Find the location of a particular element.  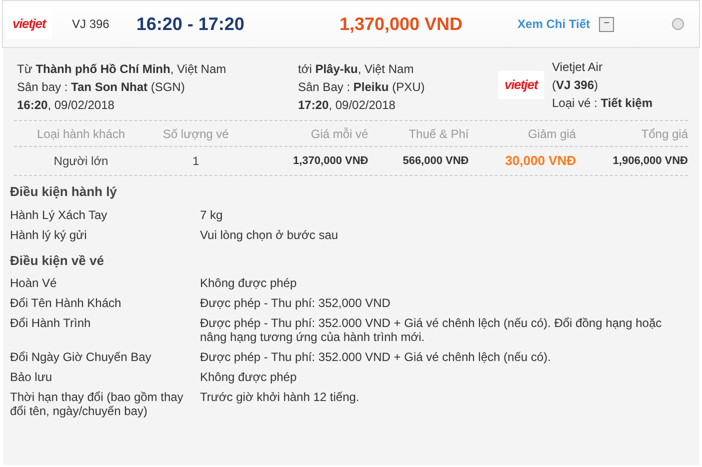

flight-price: 1,370,000 VND is located at coordinates (401, 24).